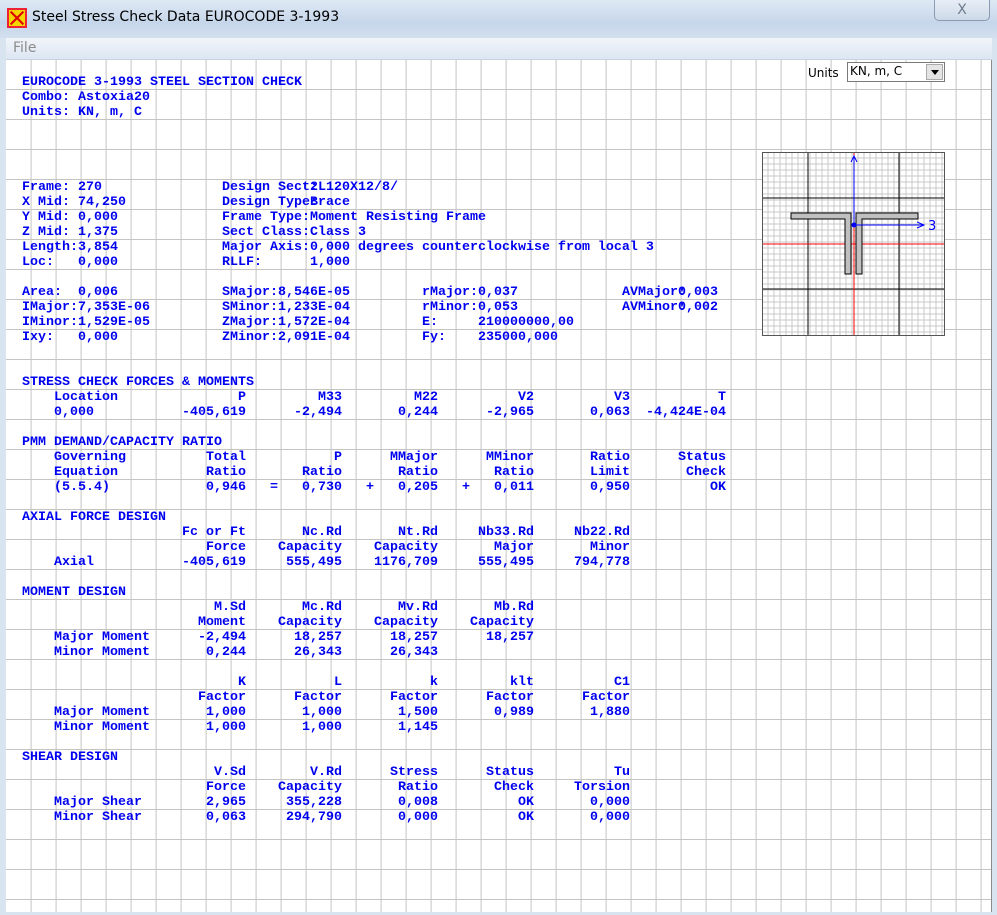 This screenshot has width=997, height=915. I want to click on field-value: Astoxia20, so click(114, 97).